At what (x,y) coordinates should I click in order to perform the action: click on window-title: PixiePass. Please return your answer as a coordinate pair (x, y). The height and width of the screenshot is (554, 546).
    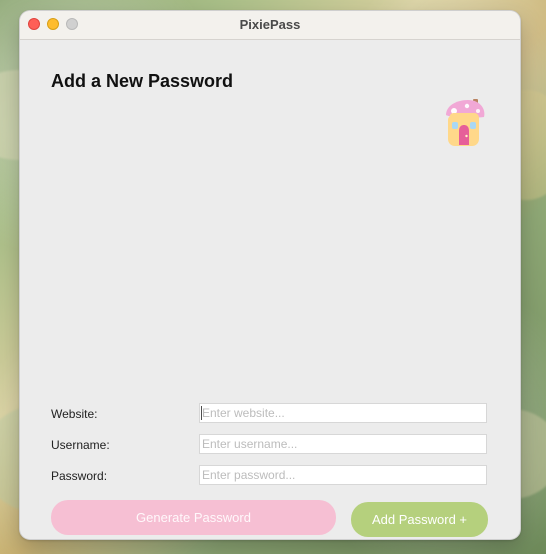
    Looking at the image, I should click on (270, 24).